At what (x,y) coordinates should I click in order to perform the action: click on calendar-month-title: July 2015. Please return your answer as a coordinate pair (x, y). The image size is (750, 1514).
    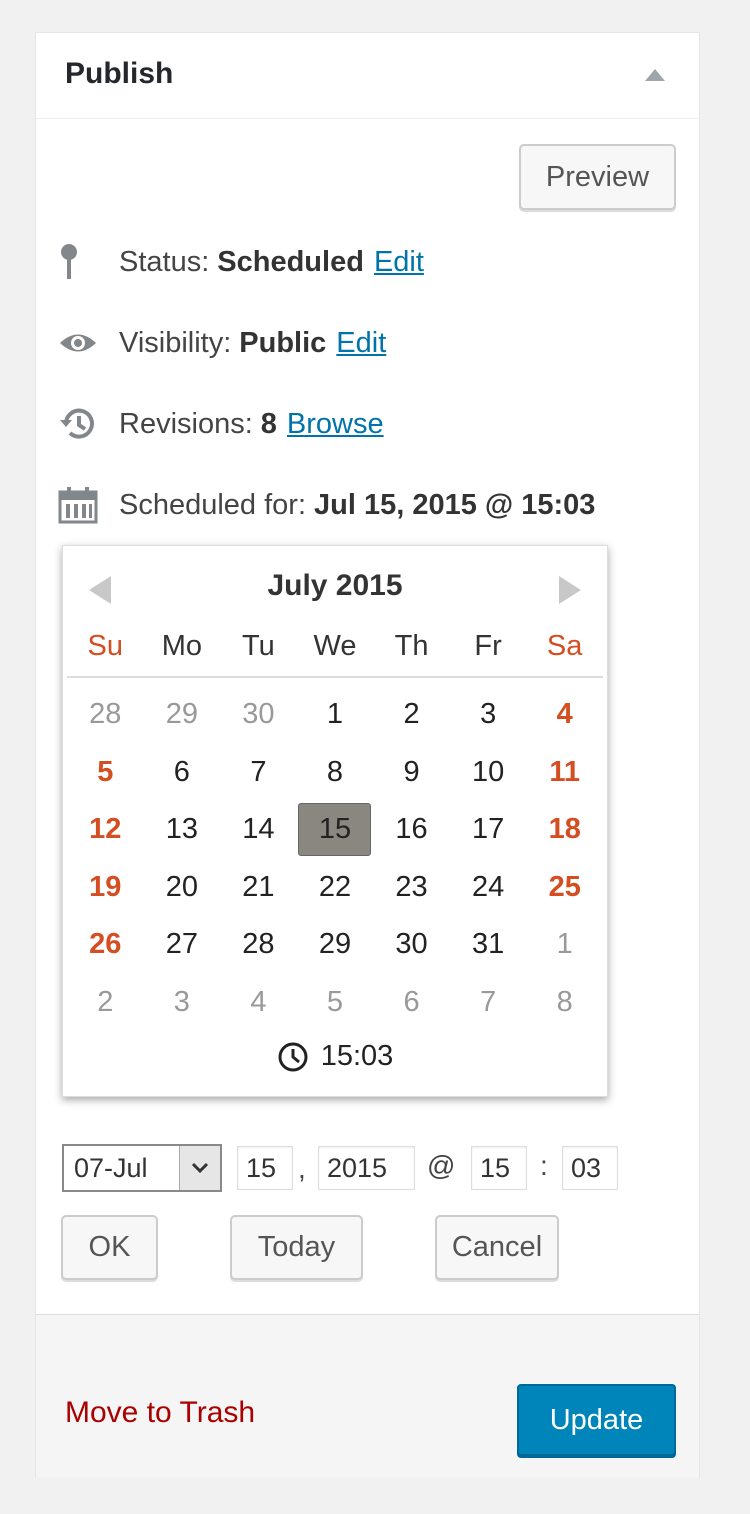
    Looking at the image, I should click on (335, 585).